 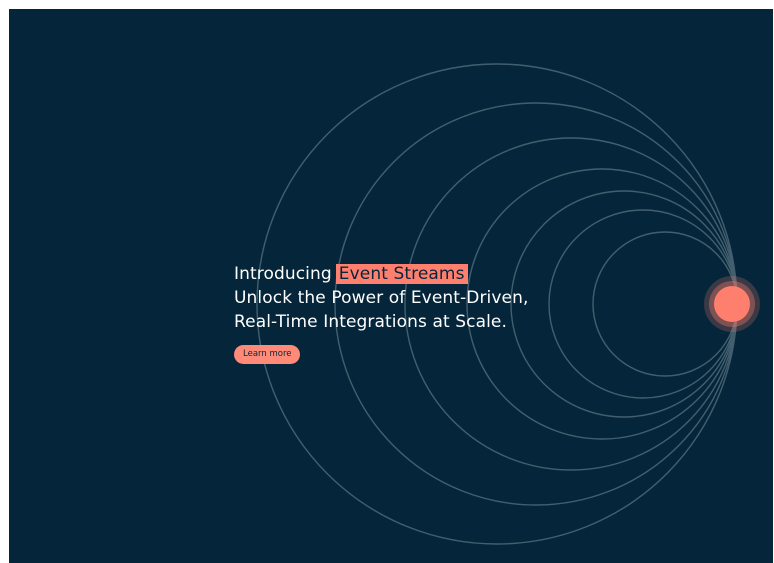 I want to click on hero-line-1: Introducing Event Streams, so click(x=414, y=274).